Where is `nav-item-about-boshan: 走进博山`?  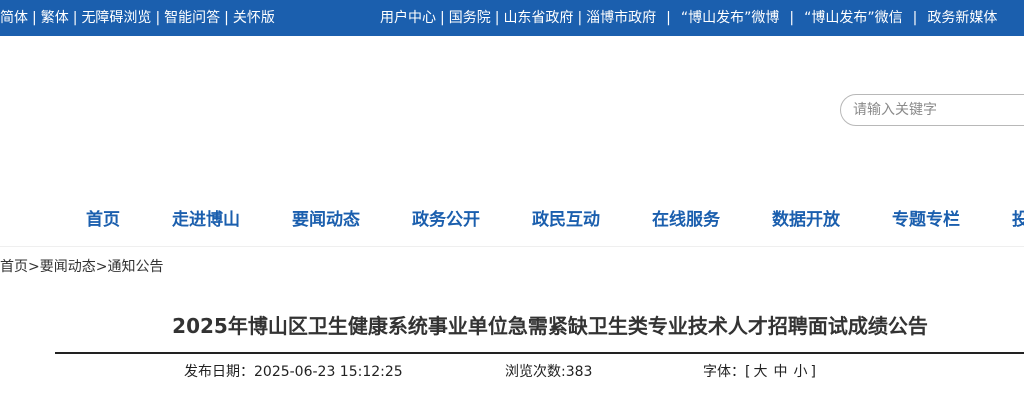
nav-item-about-boshan: 走进博山 is located at coordinates (206, 220).